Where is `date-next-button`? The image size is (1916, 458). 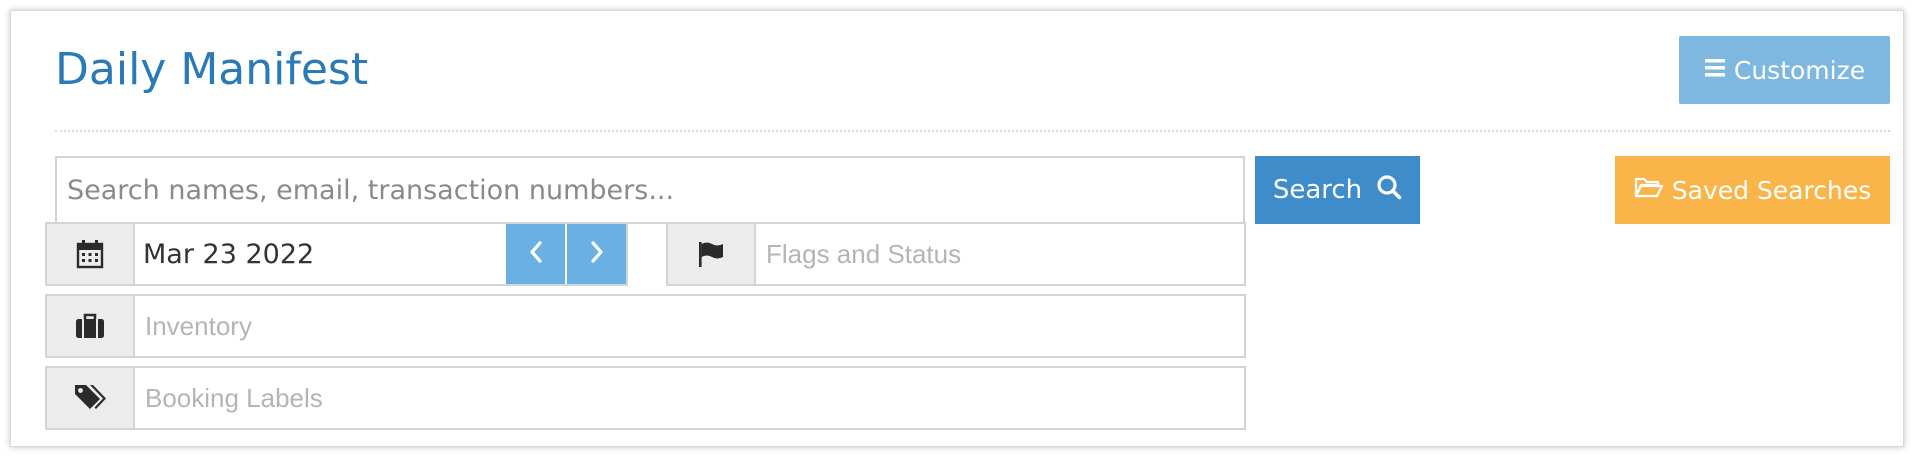 date-next-button is located at coordinates (595, 254).